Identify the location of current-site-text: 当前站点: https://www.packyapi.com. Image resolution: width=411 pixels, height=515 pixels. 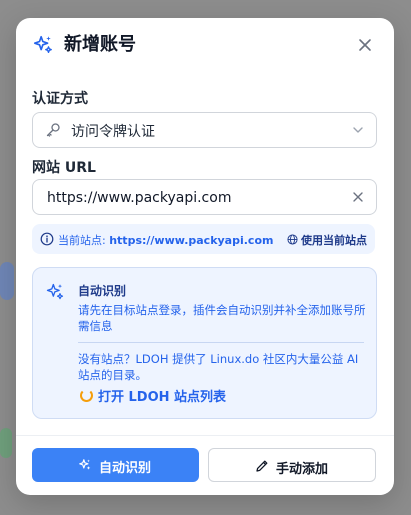
(165, 240).